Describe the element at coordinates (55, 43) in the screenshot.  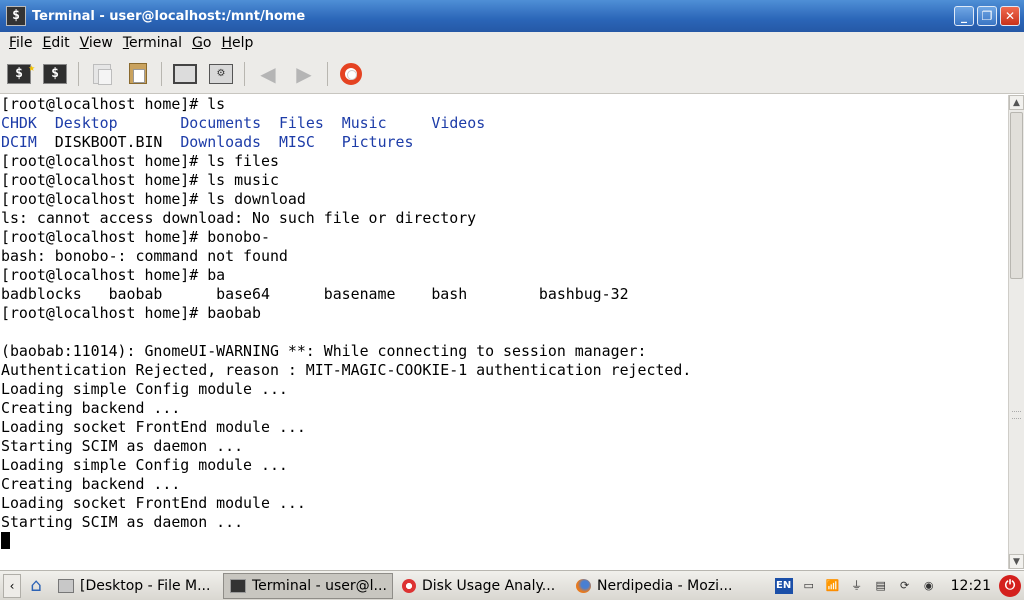
I see `menu-edit: Edit` at that location.